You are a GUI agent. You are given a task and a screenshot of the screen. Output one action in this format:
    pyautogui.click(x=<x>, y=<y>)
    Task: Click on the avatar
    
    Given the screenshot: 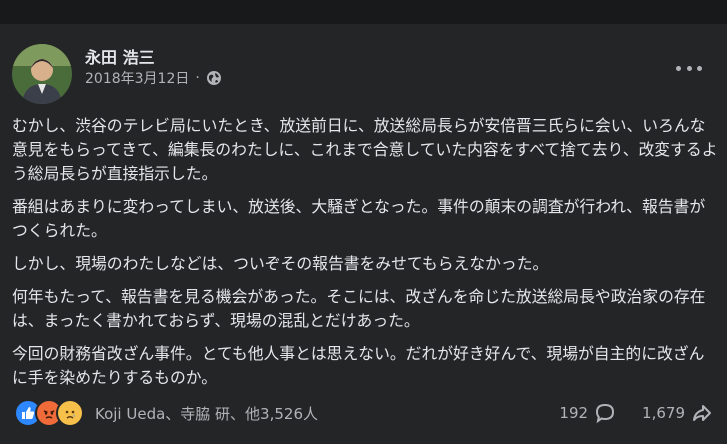 What is the action you would take?
    pyautogui.click(x=42, y=74)
    